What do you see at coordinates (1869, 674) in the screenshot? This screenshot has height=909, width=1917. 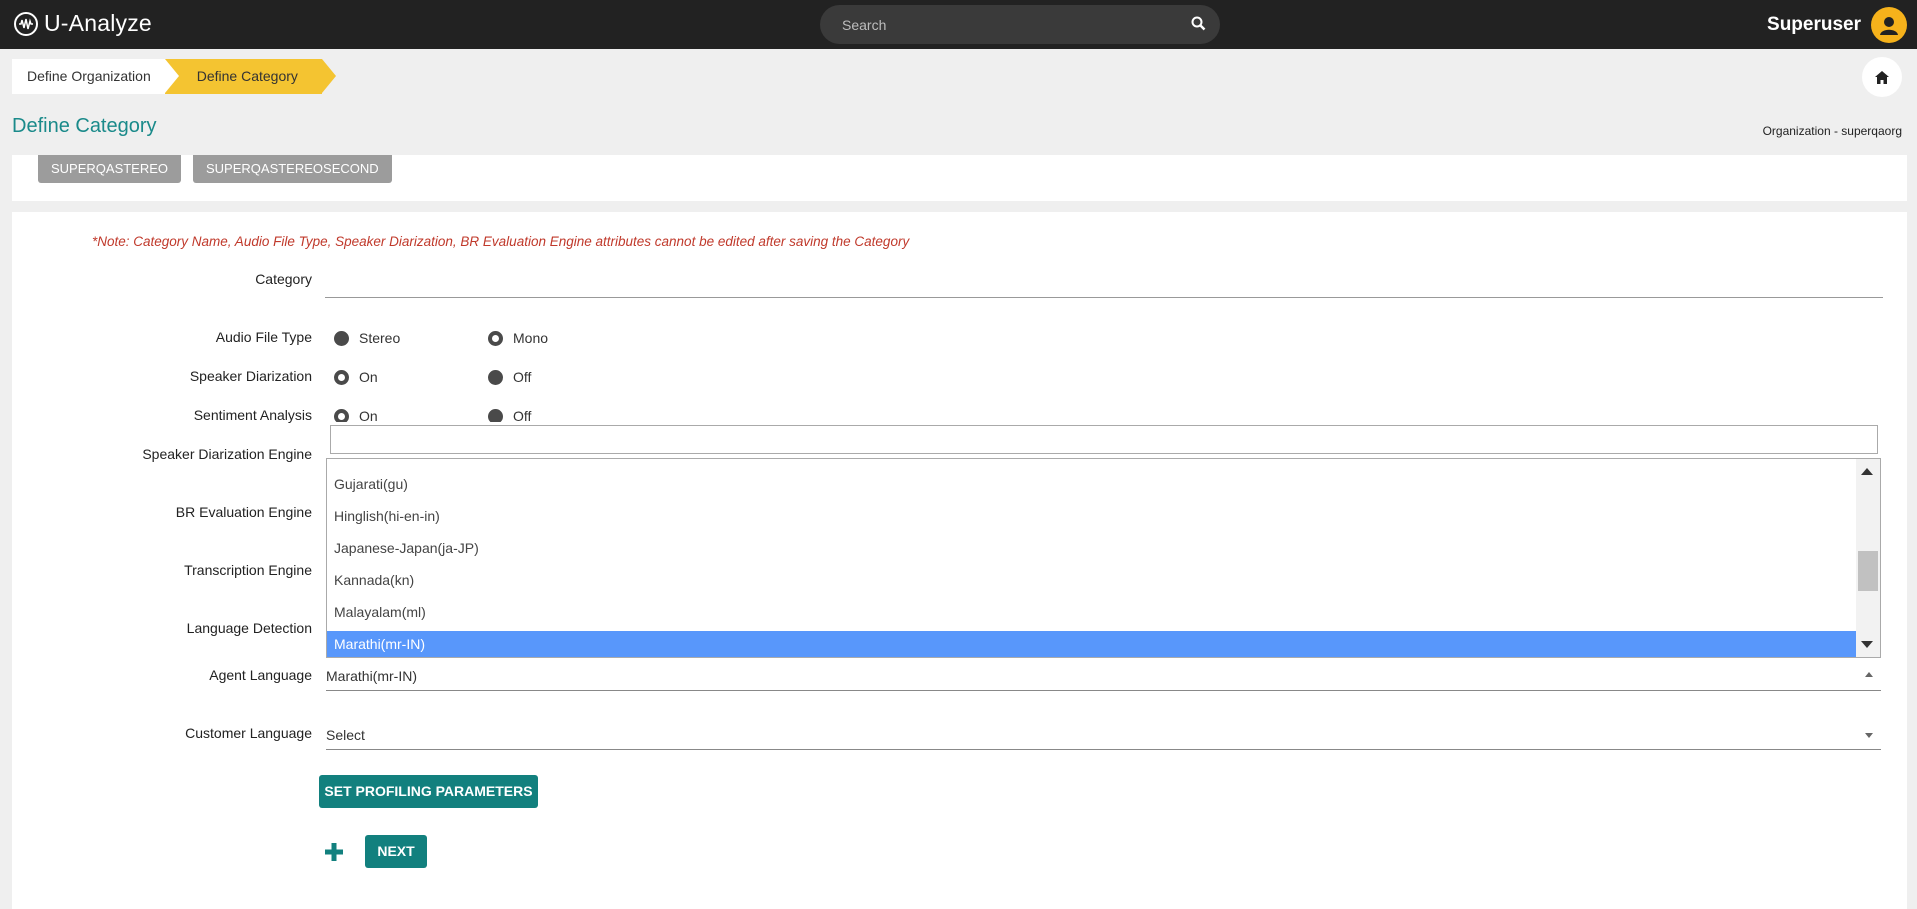 I see `caret-up-icon` at bounding box center [1869, 674].